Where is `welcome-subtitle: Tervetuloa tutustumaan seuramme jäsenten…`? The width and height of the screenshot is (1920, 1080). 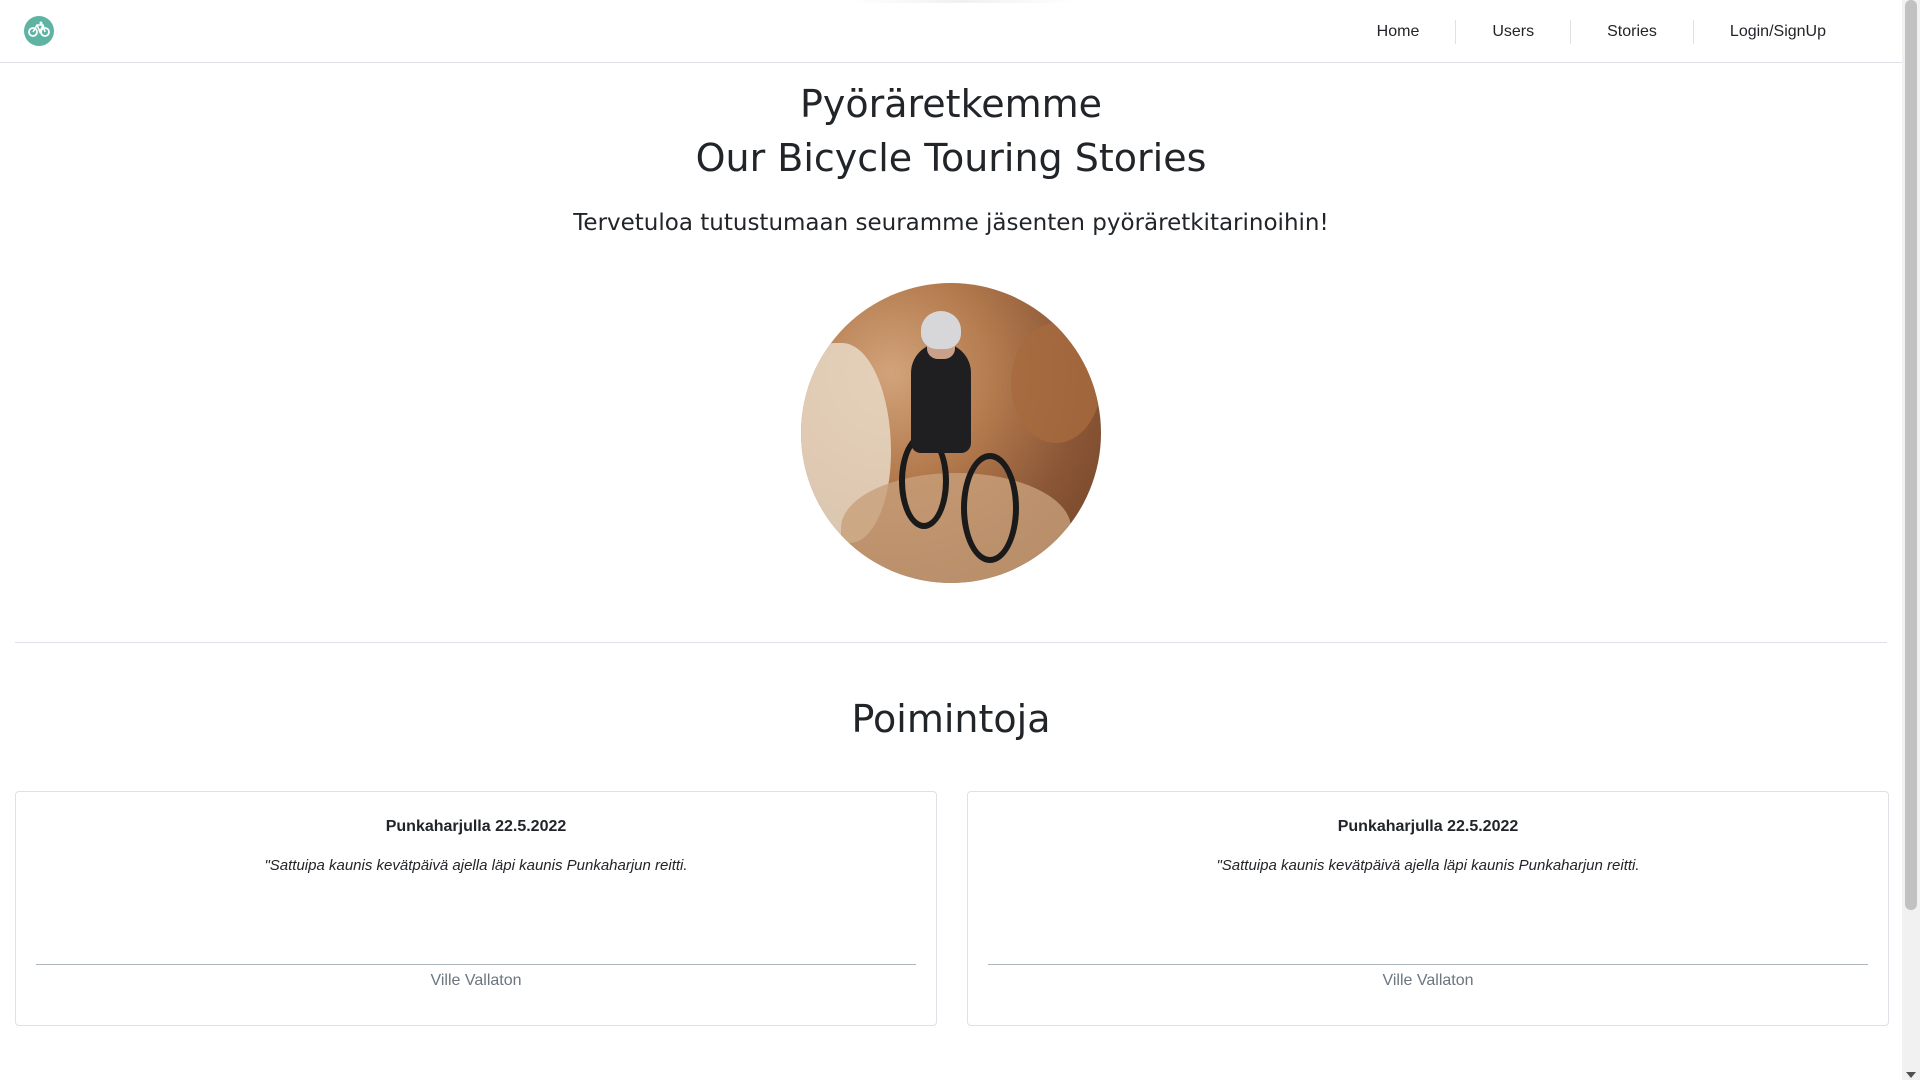
welcome-subtitle: Tervetuloa tutustumaan seuramme jäsenten… is located at coordinates (951, 223).